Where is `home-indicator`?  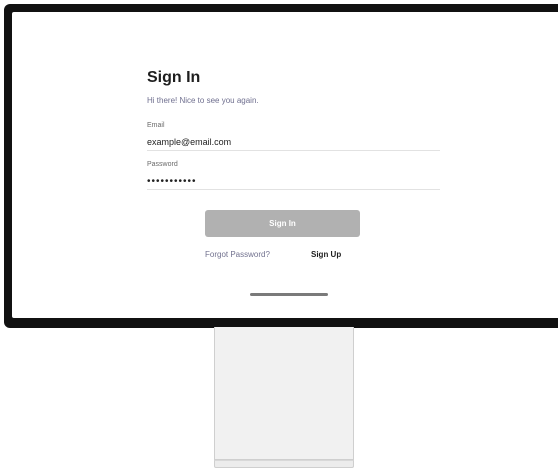 home-indicator is located at coordinates (289, 294).